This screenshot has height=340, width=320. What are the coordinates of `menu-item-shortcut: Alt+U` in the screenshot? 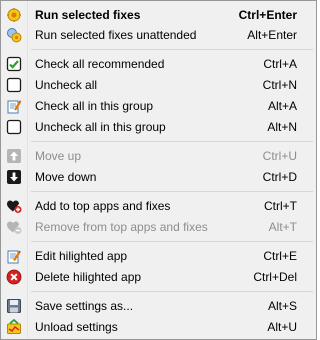 It's located at (282, 327).